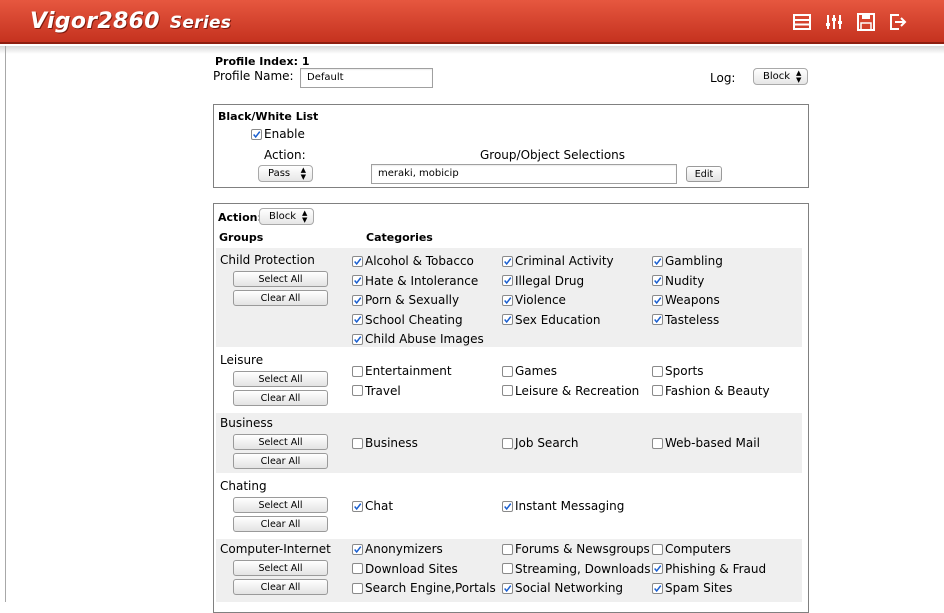  What do you see at coordinates (275, 549) in the screenshot?
I see `group-name: Computer-Internet` at bounding box center [275, 549].